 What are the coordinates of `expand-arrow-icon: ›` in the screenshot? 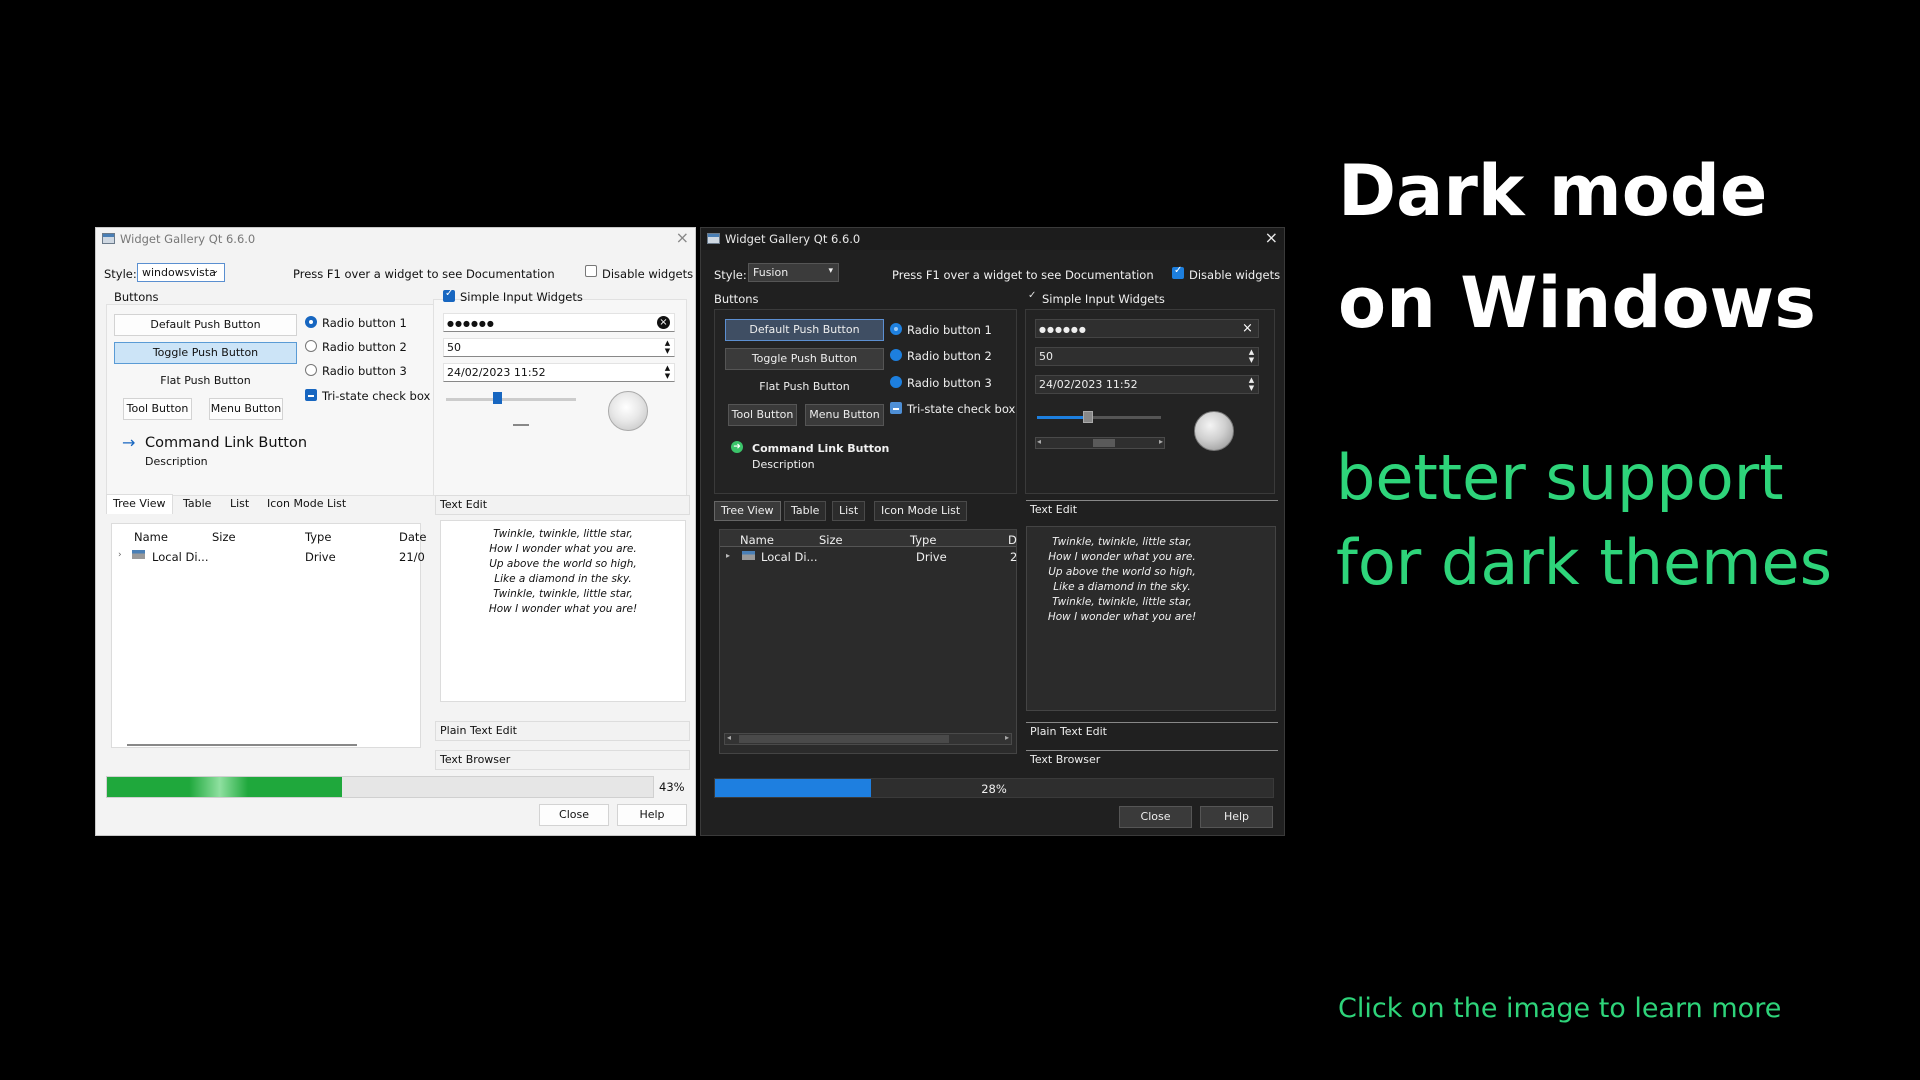 It's located at (120, 555).